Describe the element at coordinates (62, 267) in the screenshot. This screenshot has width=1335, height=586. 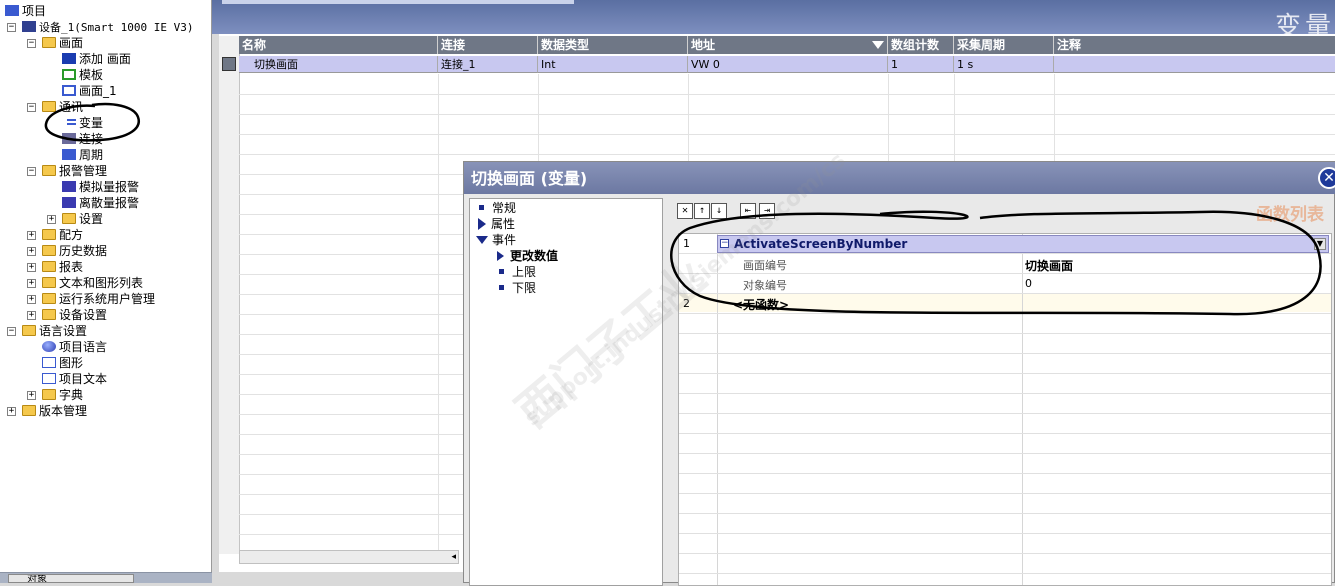
I see `tree-item-reports: 报表` at that location.